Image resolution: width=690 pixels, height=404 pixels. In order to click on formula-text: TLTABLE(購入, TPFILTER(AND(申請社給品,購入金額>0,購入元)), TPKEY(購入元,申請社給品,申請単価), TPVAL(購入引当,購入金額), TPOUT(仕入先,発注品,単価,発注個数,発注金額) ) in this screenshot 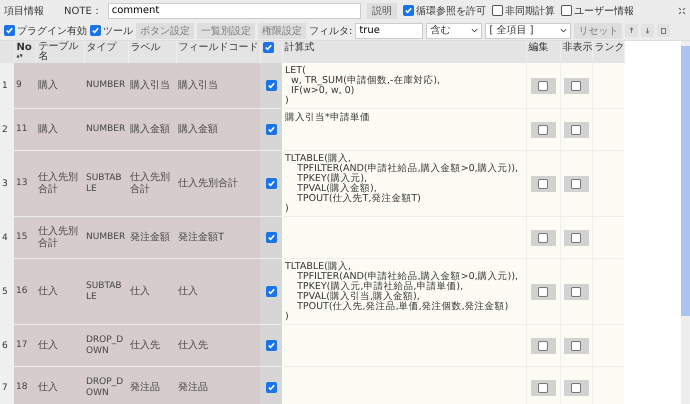, I will do `click(401, 292)`.